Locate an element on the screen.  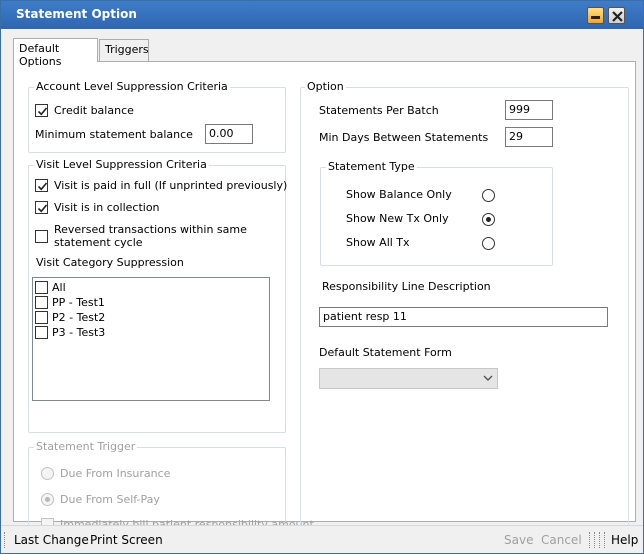
category-checkbox-all is located at coordinates (41, 287).